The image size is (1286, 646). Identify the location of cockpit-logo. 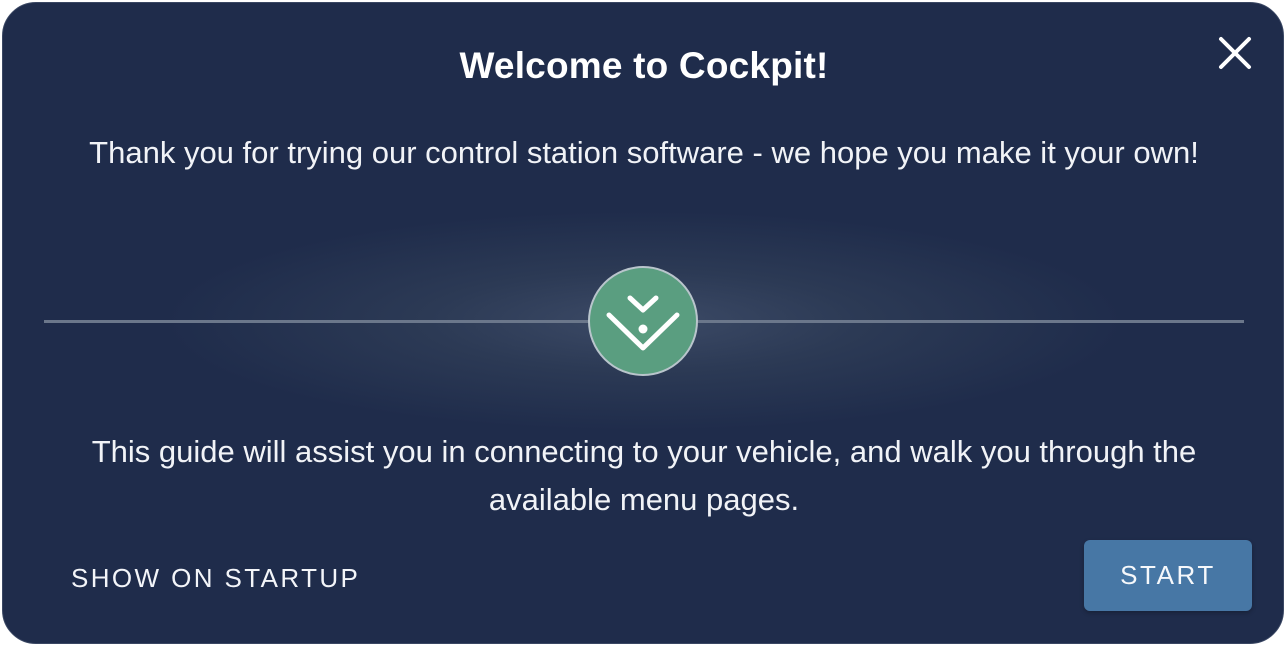
(643, 321).